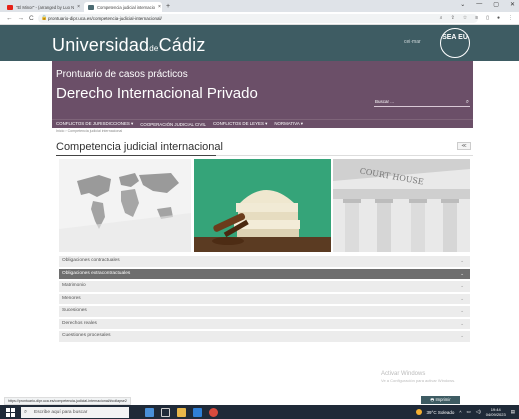 The height and width of the screenshot is (419, 519). I want to click on weather-sun-icon, so click(418, 412).